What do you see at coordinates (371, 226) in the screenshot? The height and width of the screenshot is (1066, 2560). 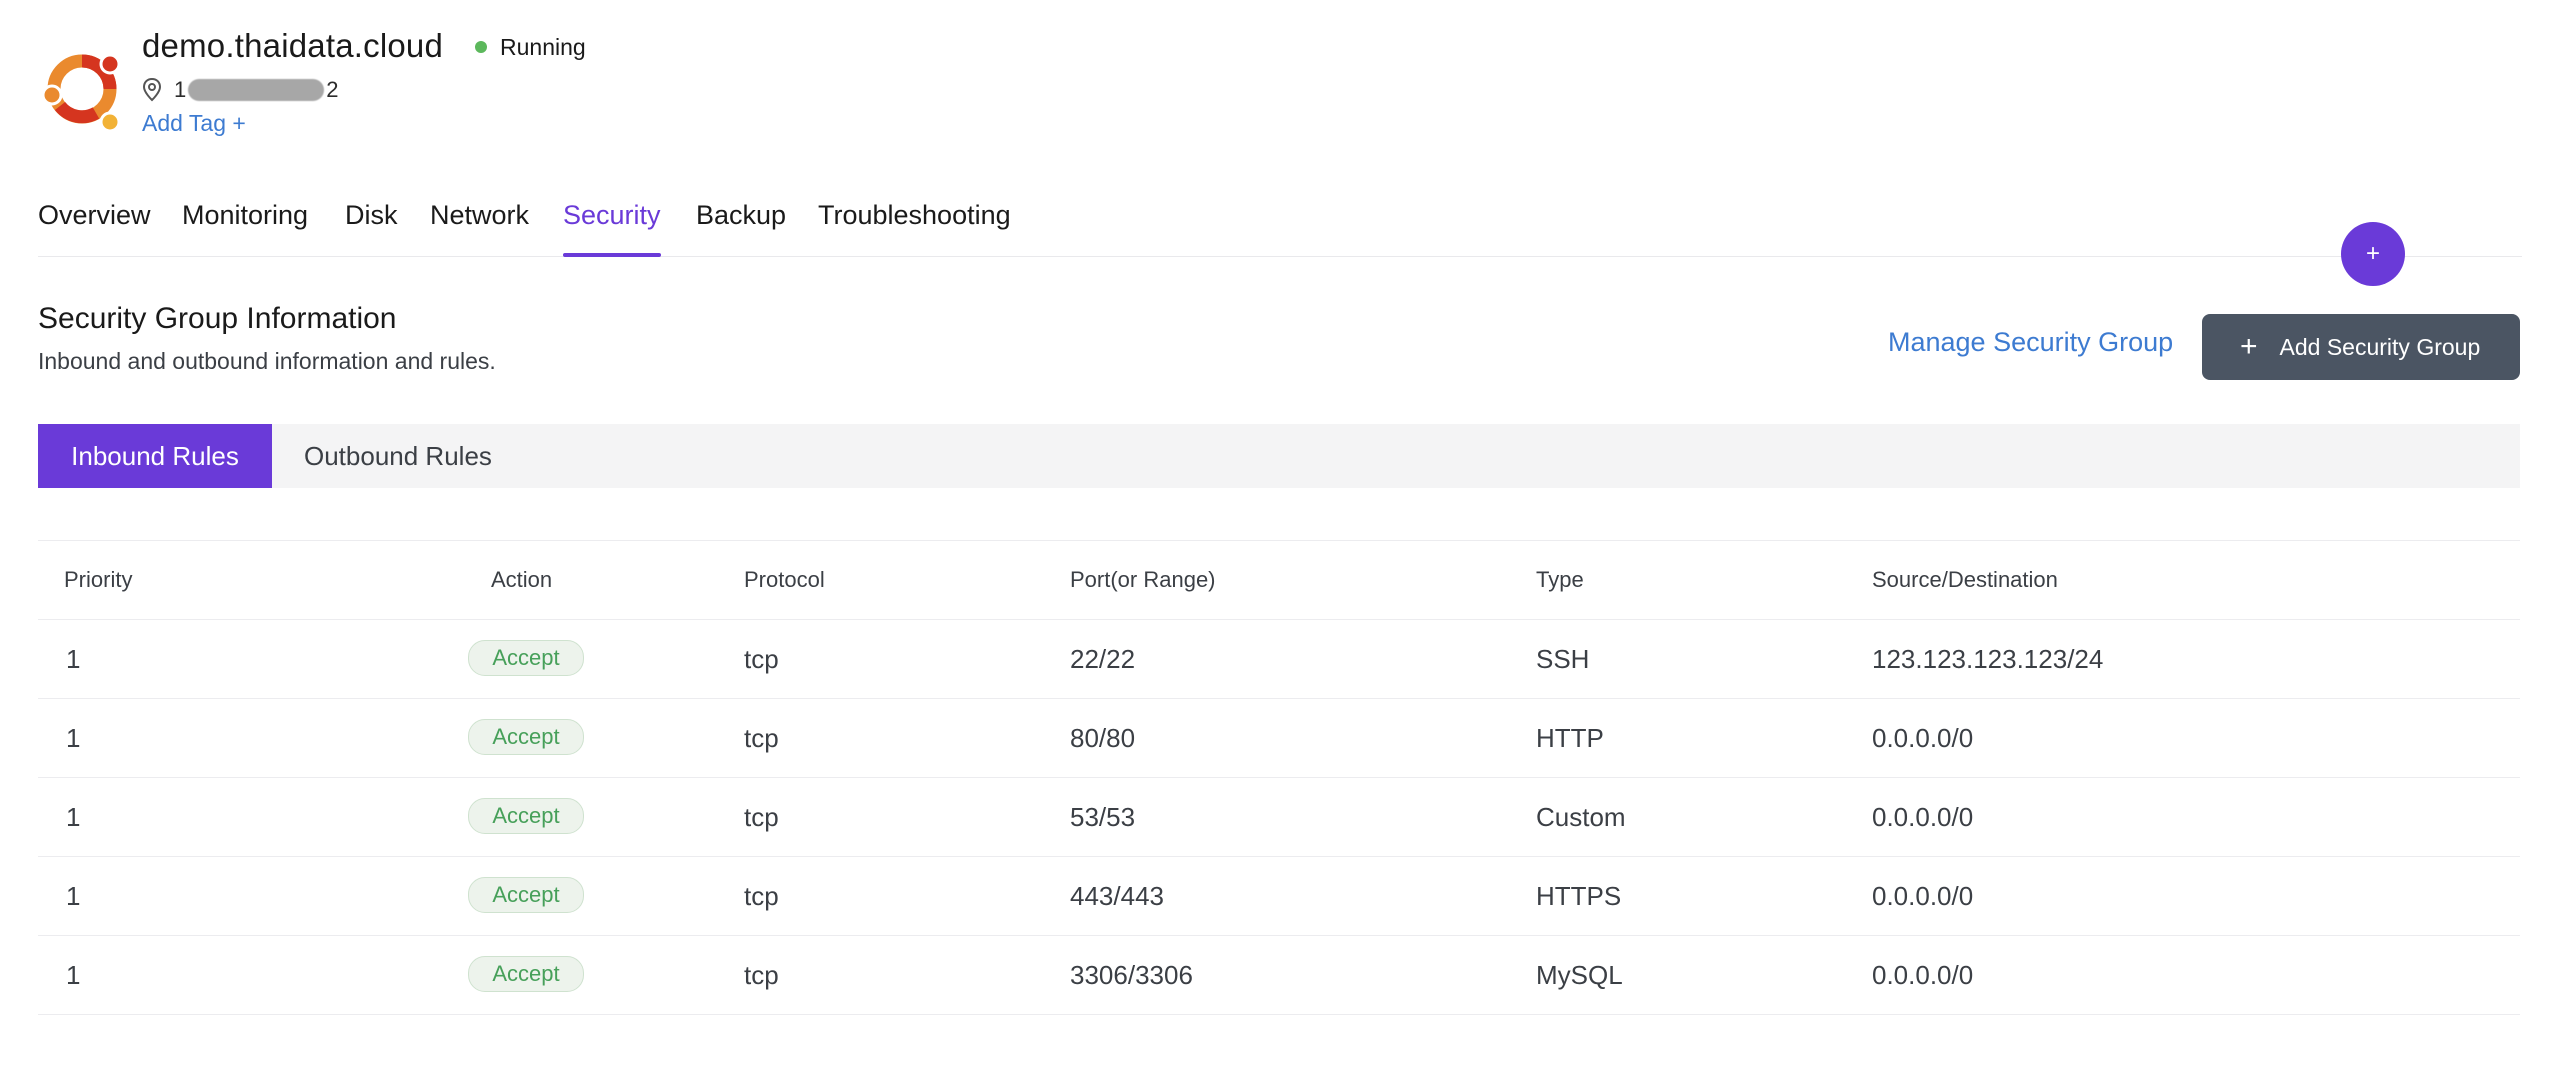 I see `tab-disk: Disk` at bounding box center [371, 226].